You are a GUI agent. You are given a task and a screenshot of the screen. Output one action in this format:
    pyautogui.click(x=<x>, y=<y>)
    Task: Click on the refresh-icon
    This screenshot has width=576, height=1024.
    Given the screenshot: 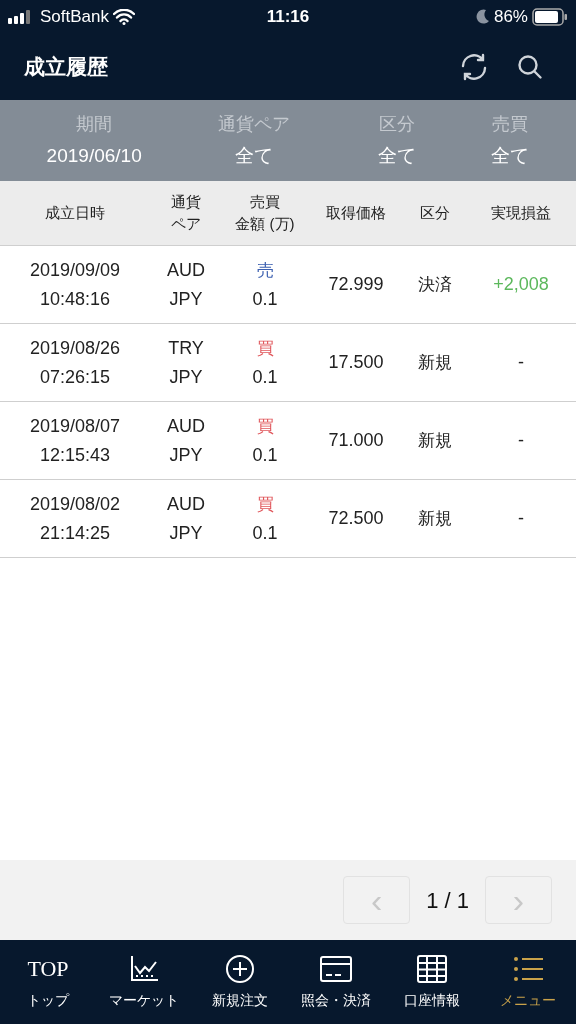 What is the action you would take?
    pyautogui.click(x=474, y=67)
    